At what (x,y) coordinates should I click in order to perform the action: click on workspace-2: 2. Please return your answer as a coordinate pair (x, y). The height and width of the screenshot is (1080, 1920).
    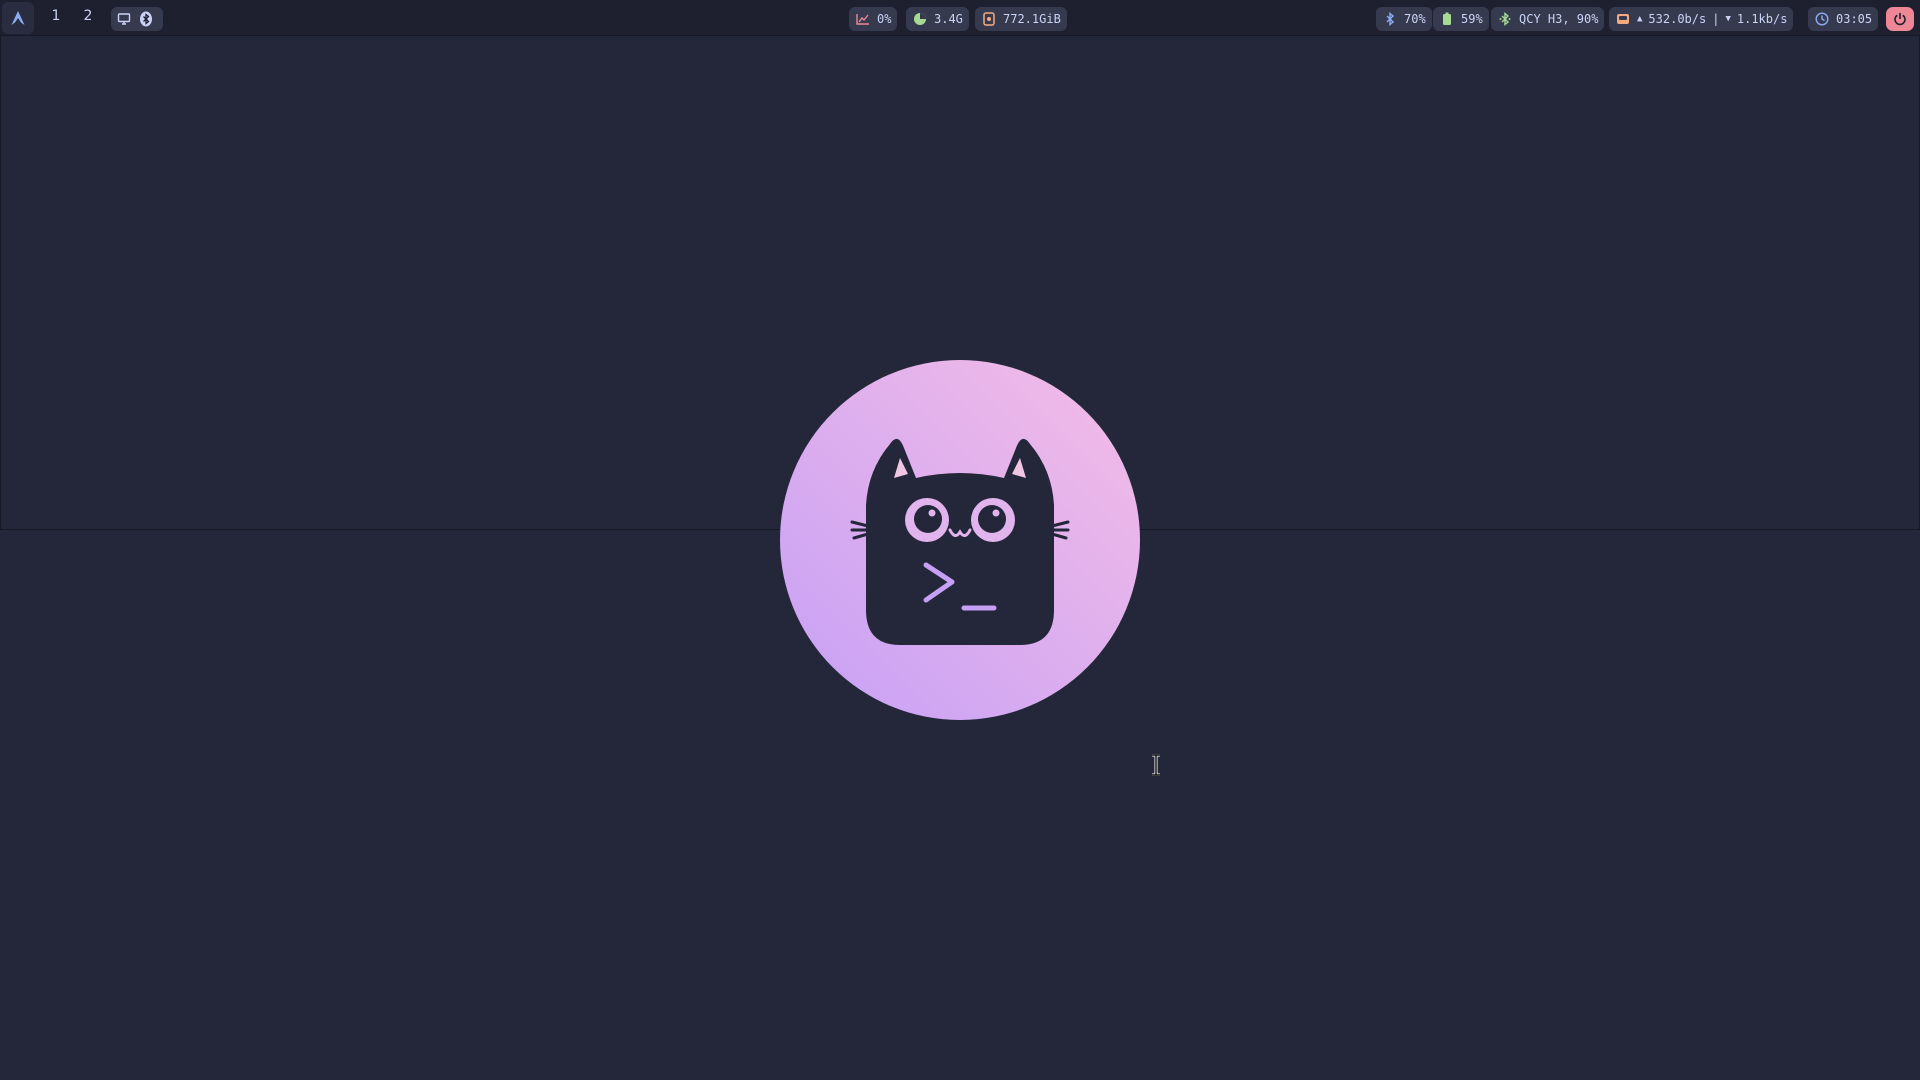
    Looking at the image, I should click on (88, 16).